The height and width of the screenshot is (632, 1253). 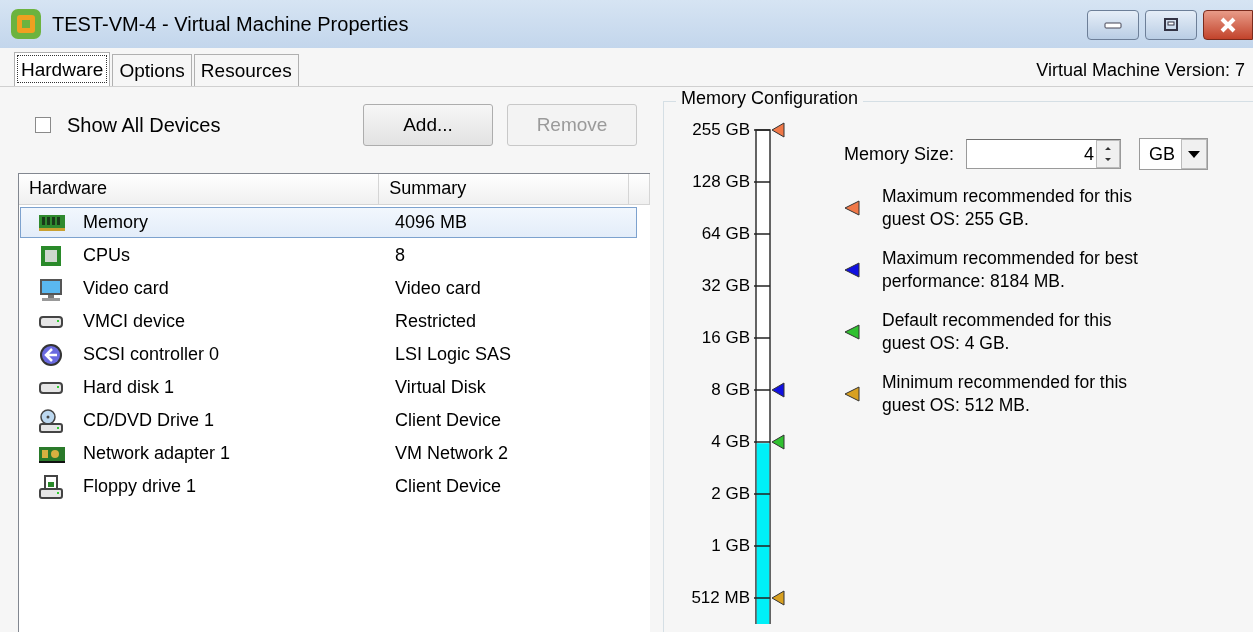 I want to click on version-label: Virtual Machine Version: 7, so click(x=1140, y=70).